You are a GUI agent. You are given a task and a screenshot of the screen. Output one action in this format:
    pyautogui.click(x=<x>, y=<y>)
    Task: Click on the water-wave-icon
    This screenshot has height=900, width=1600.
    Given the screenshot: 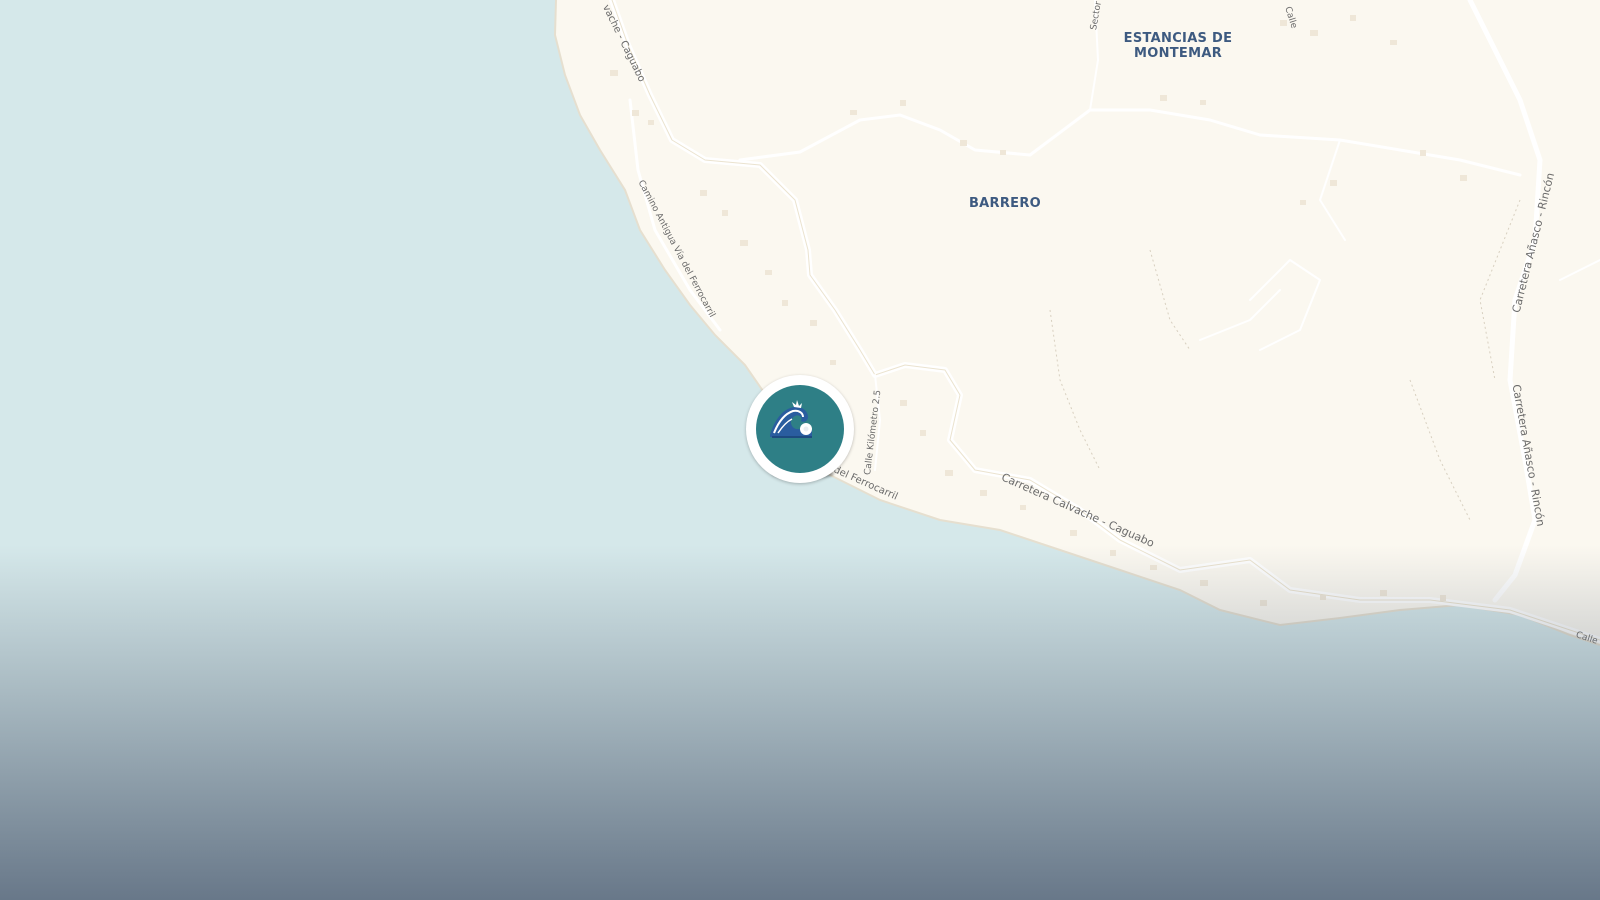 What is the action you would take?
    pyautogui.click(x=791, y=419)
    